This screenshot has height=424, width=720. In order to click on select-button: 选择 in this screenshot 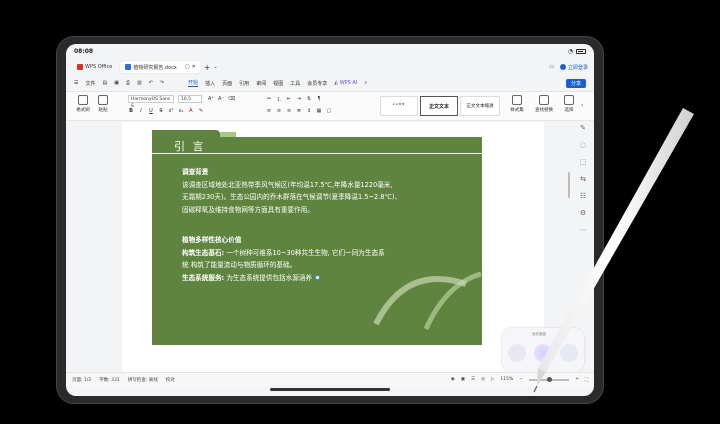, I will do `click(569, 104)`.